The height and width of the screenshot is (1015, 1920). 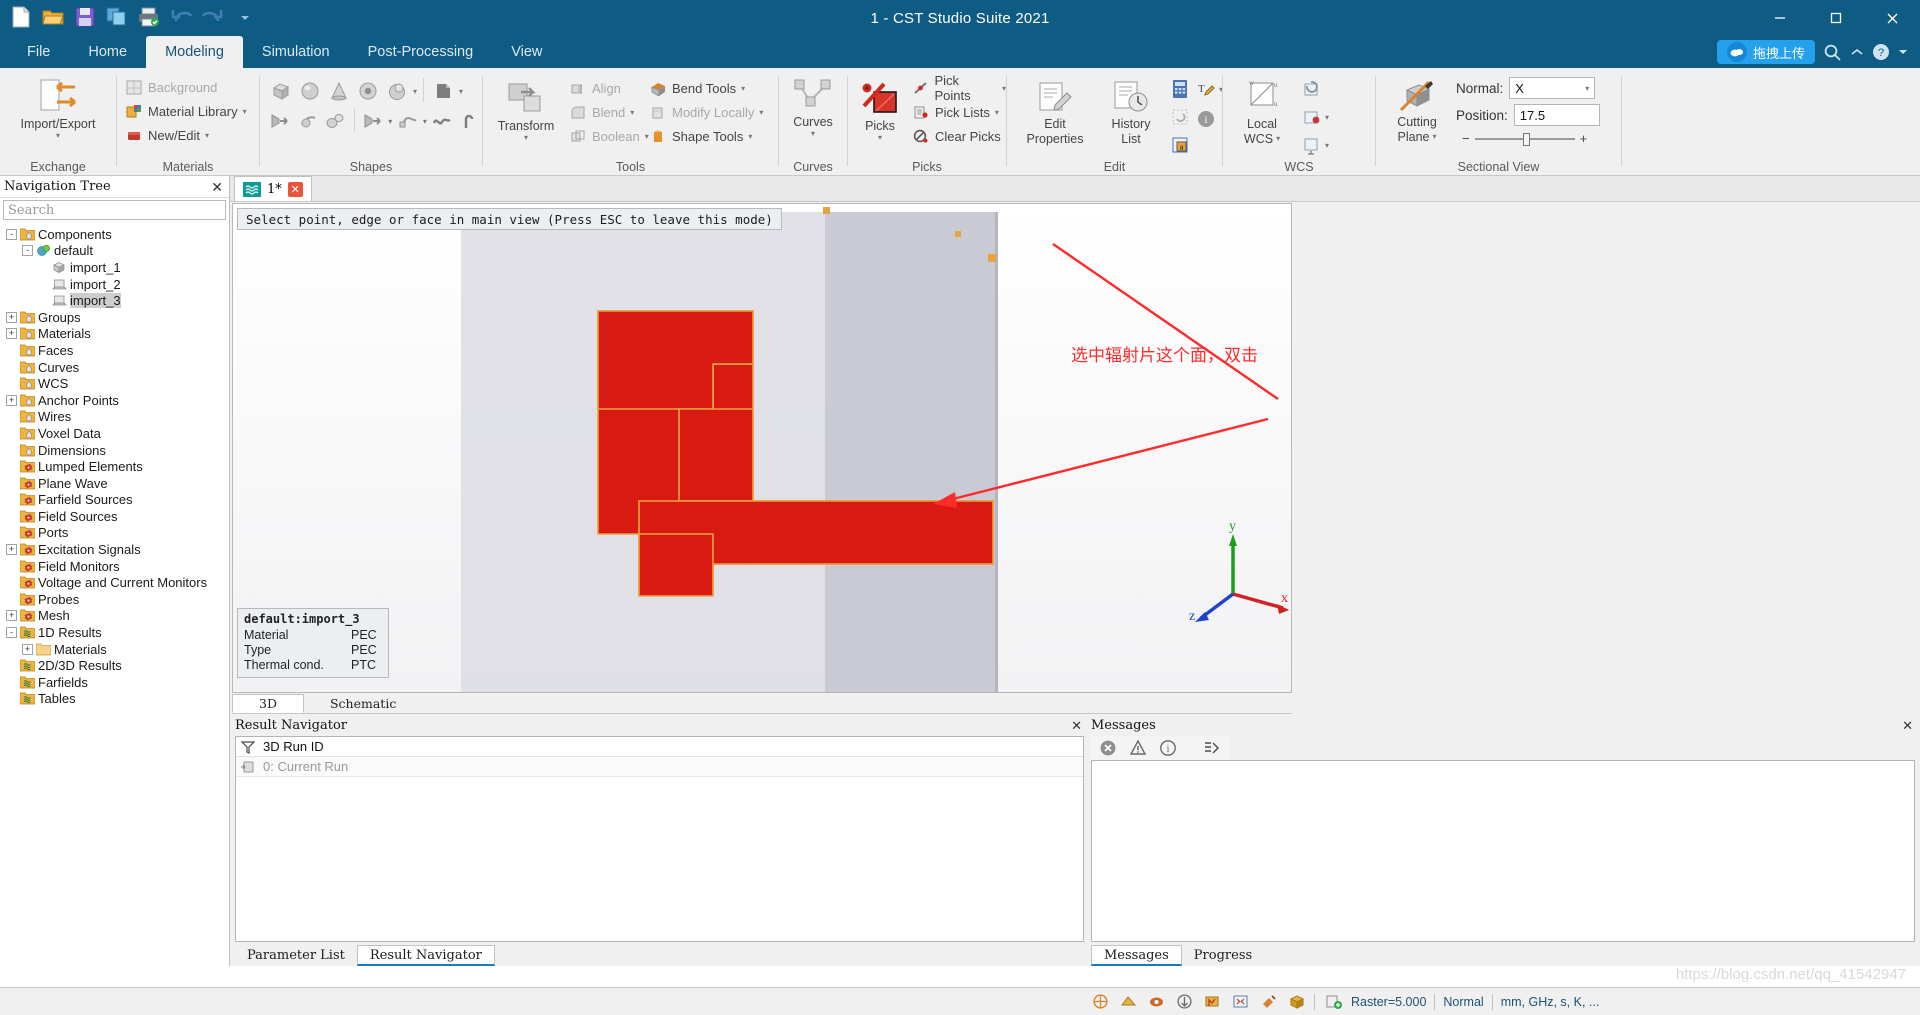 What do you see at coordinates (1556, 115) in the screenshot?
I see `position-input: 17.5` at bounding box center [1556, 115].